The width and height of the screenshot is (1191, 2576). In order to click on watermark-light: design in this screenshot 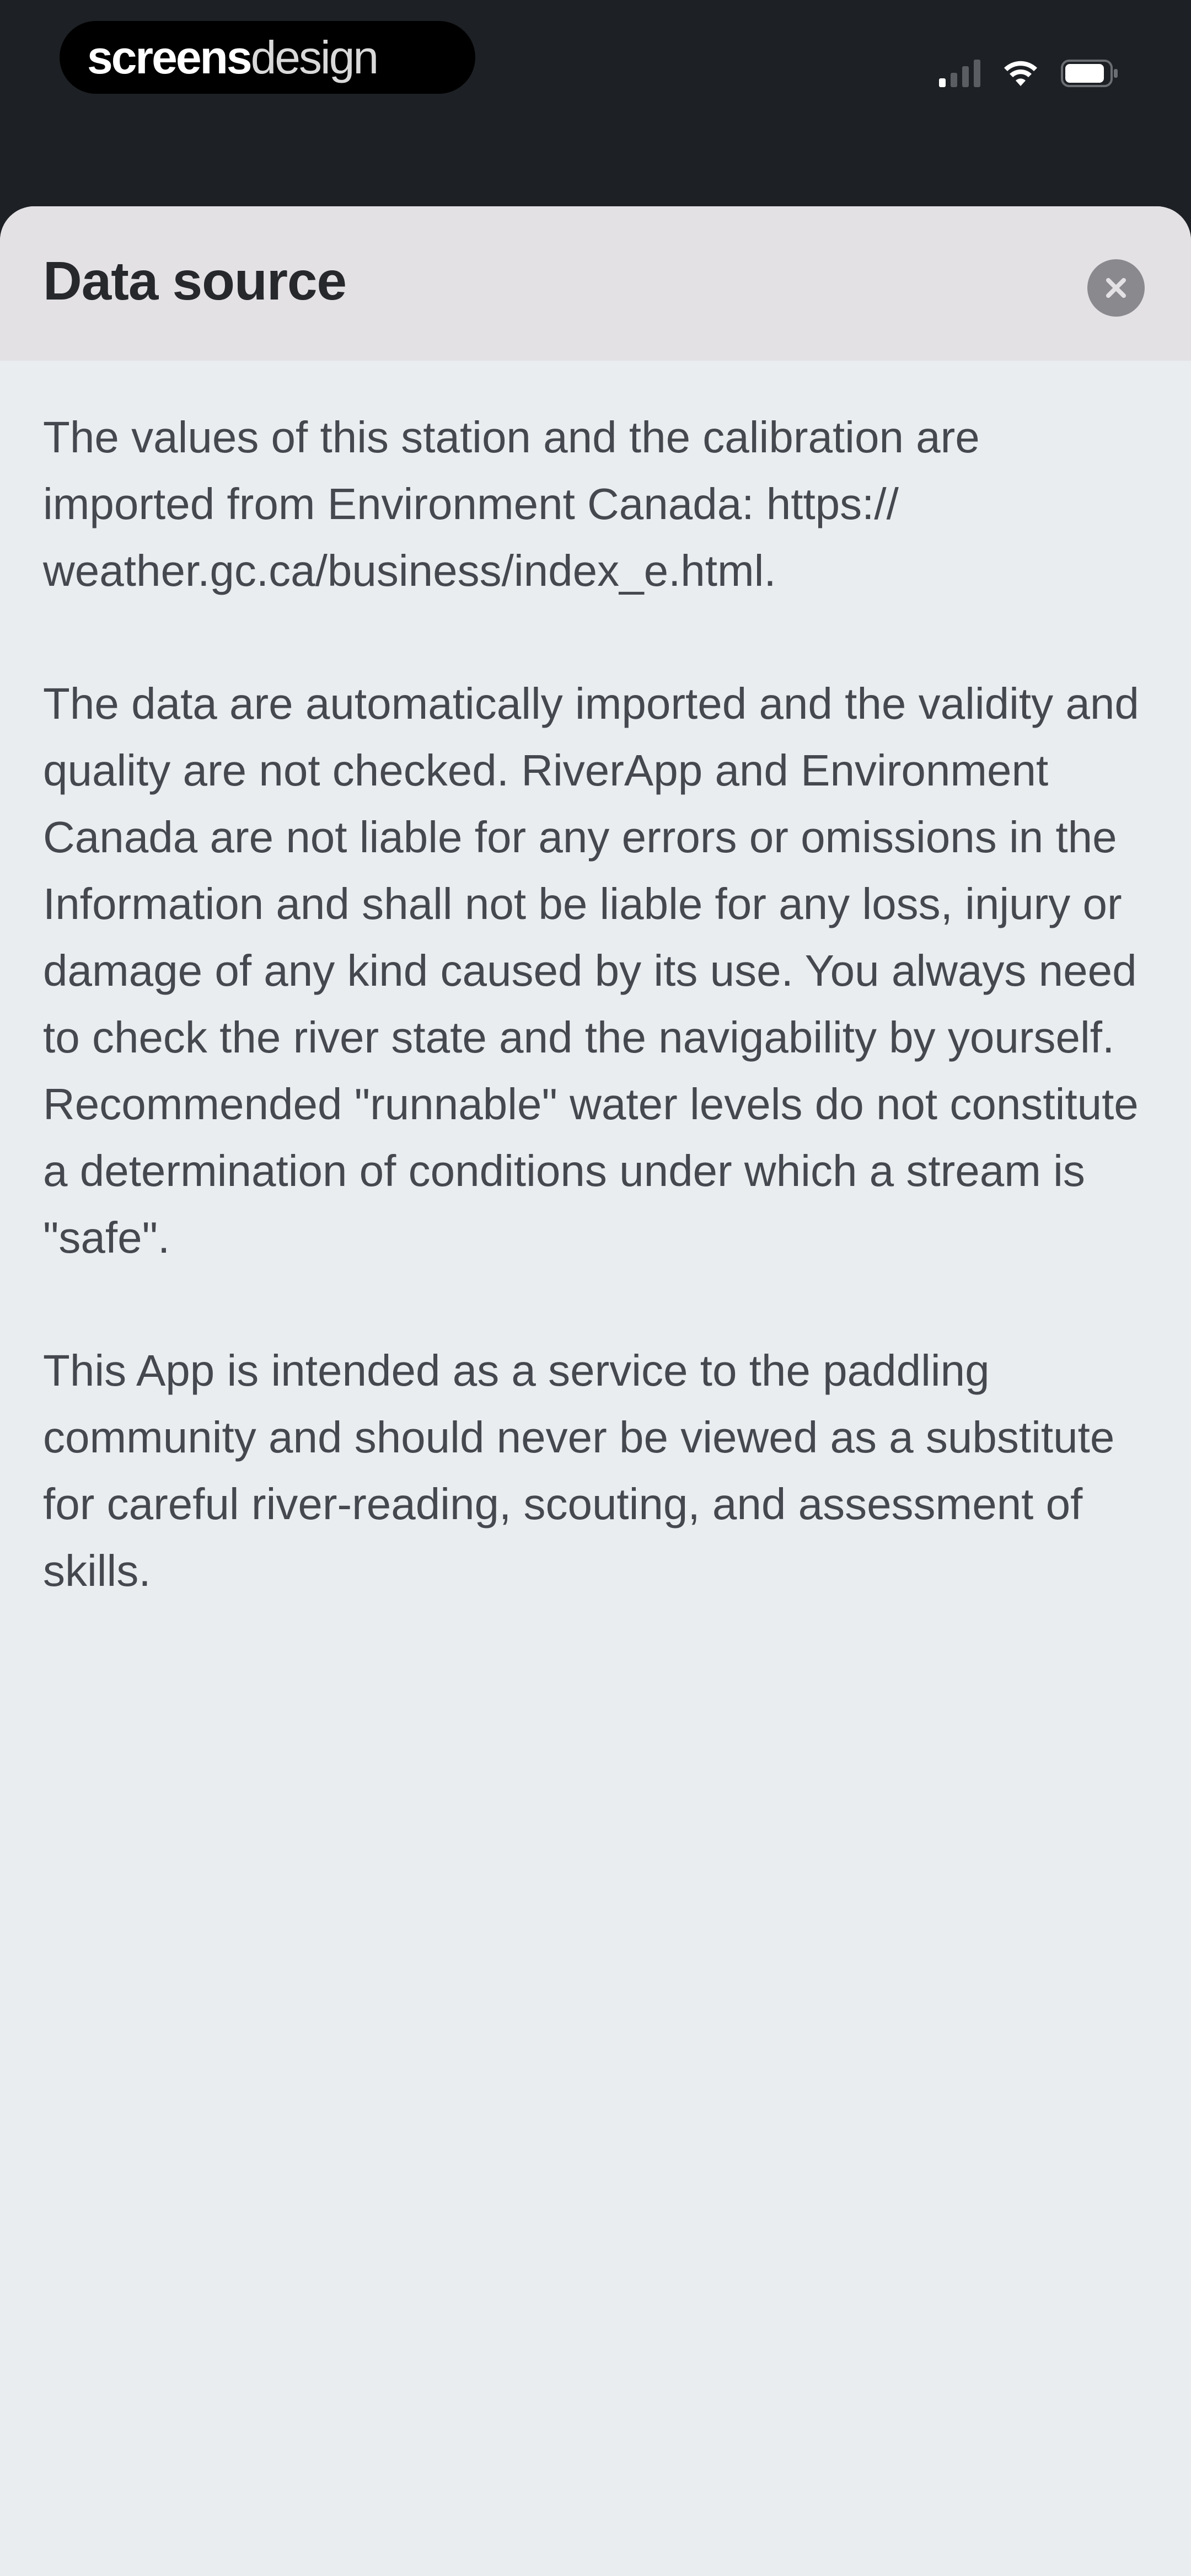, I will do `click(314, 57)`.